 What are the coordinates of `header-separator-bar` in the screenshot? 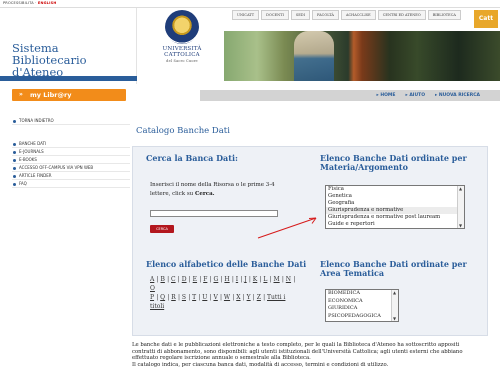 It's located at (68, 78).